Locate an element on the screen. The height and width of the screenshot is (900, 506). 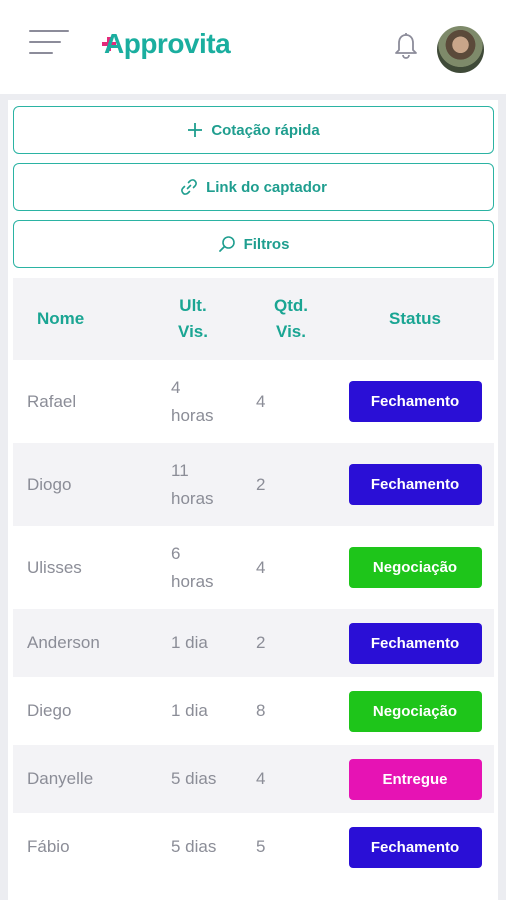
column-header-ult-vis: Ult. Vis. is located at coordinates (193, 319).